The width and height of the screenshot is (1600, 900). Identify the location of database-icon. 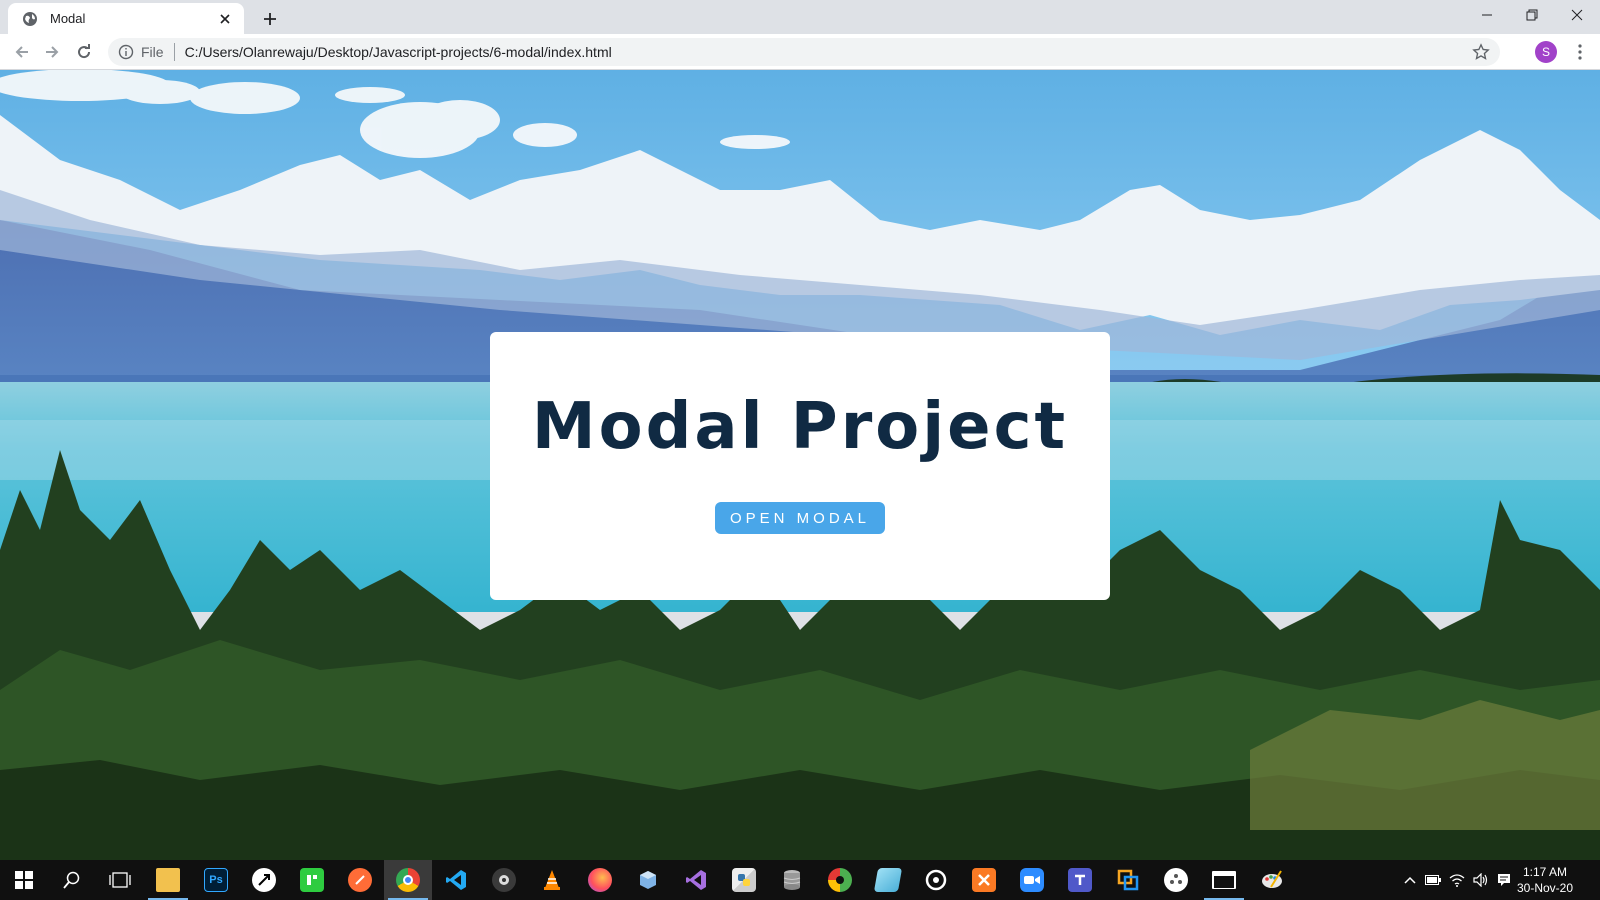
(792, 880).